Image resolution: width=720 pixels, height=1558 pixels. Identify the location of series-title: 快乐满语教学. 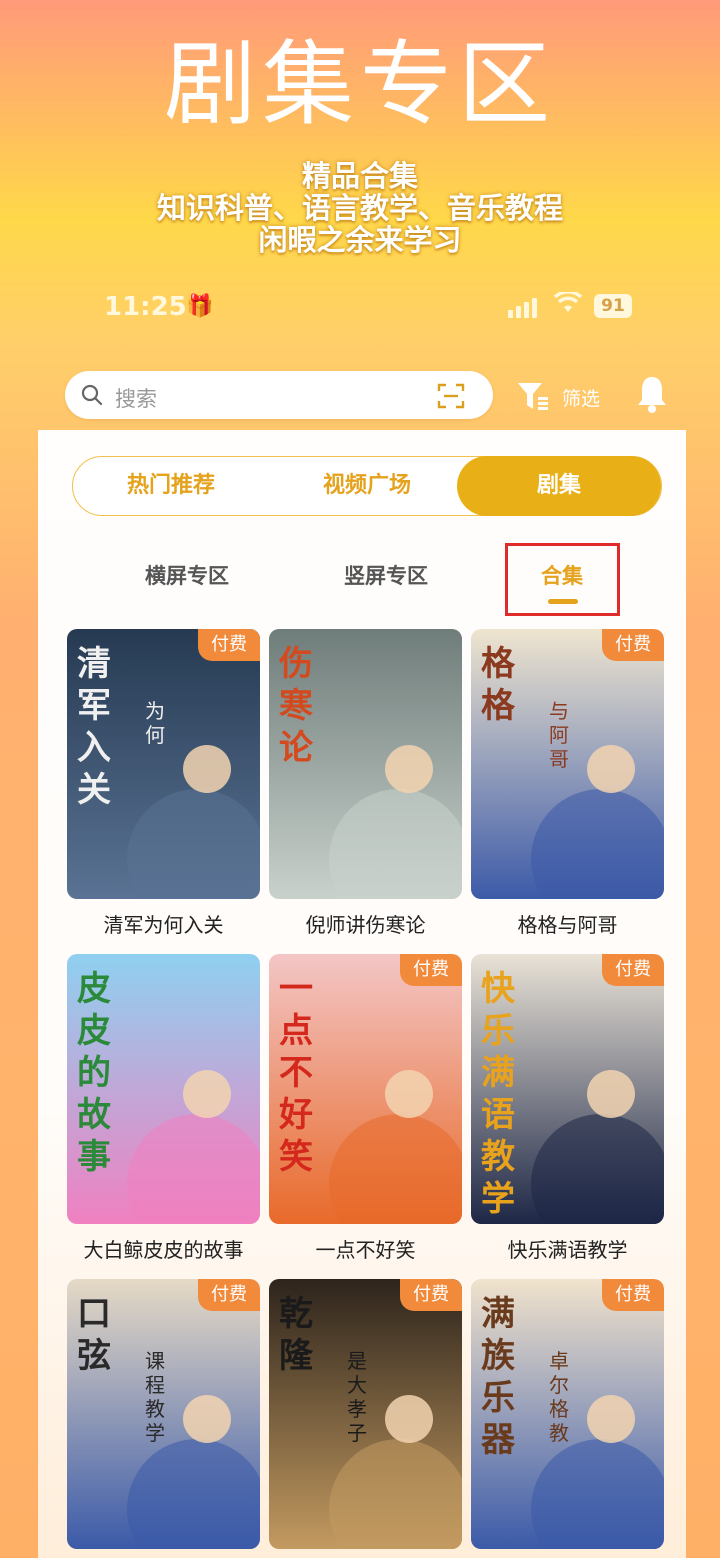
(567, 1248).